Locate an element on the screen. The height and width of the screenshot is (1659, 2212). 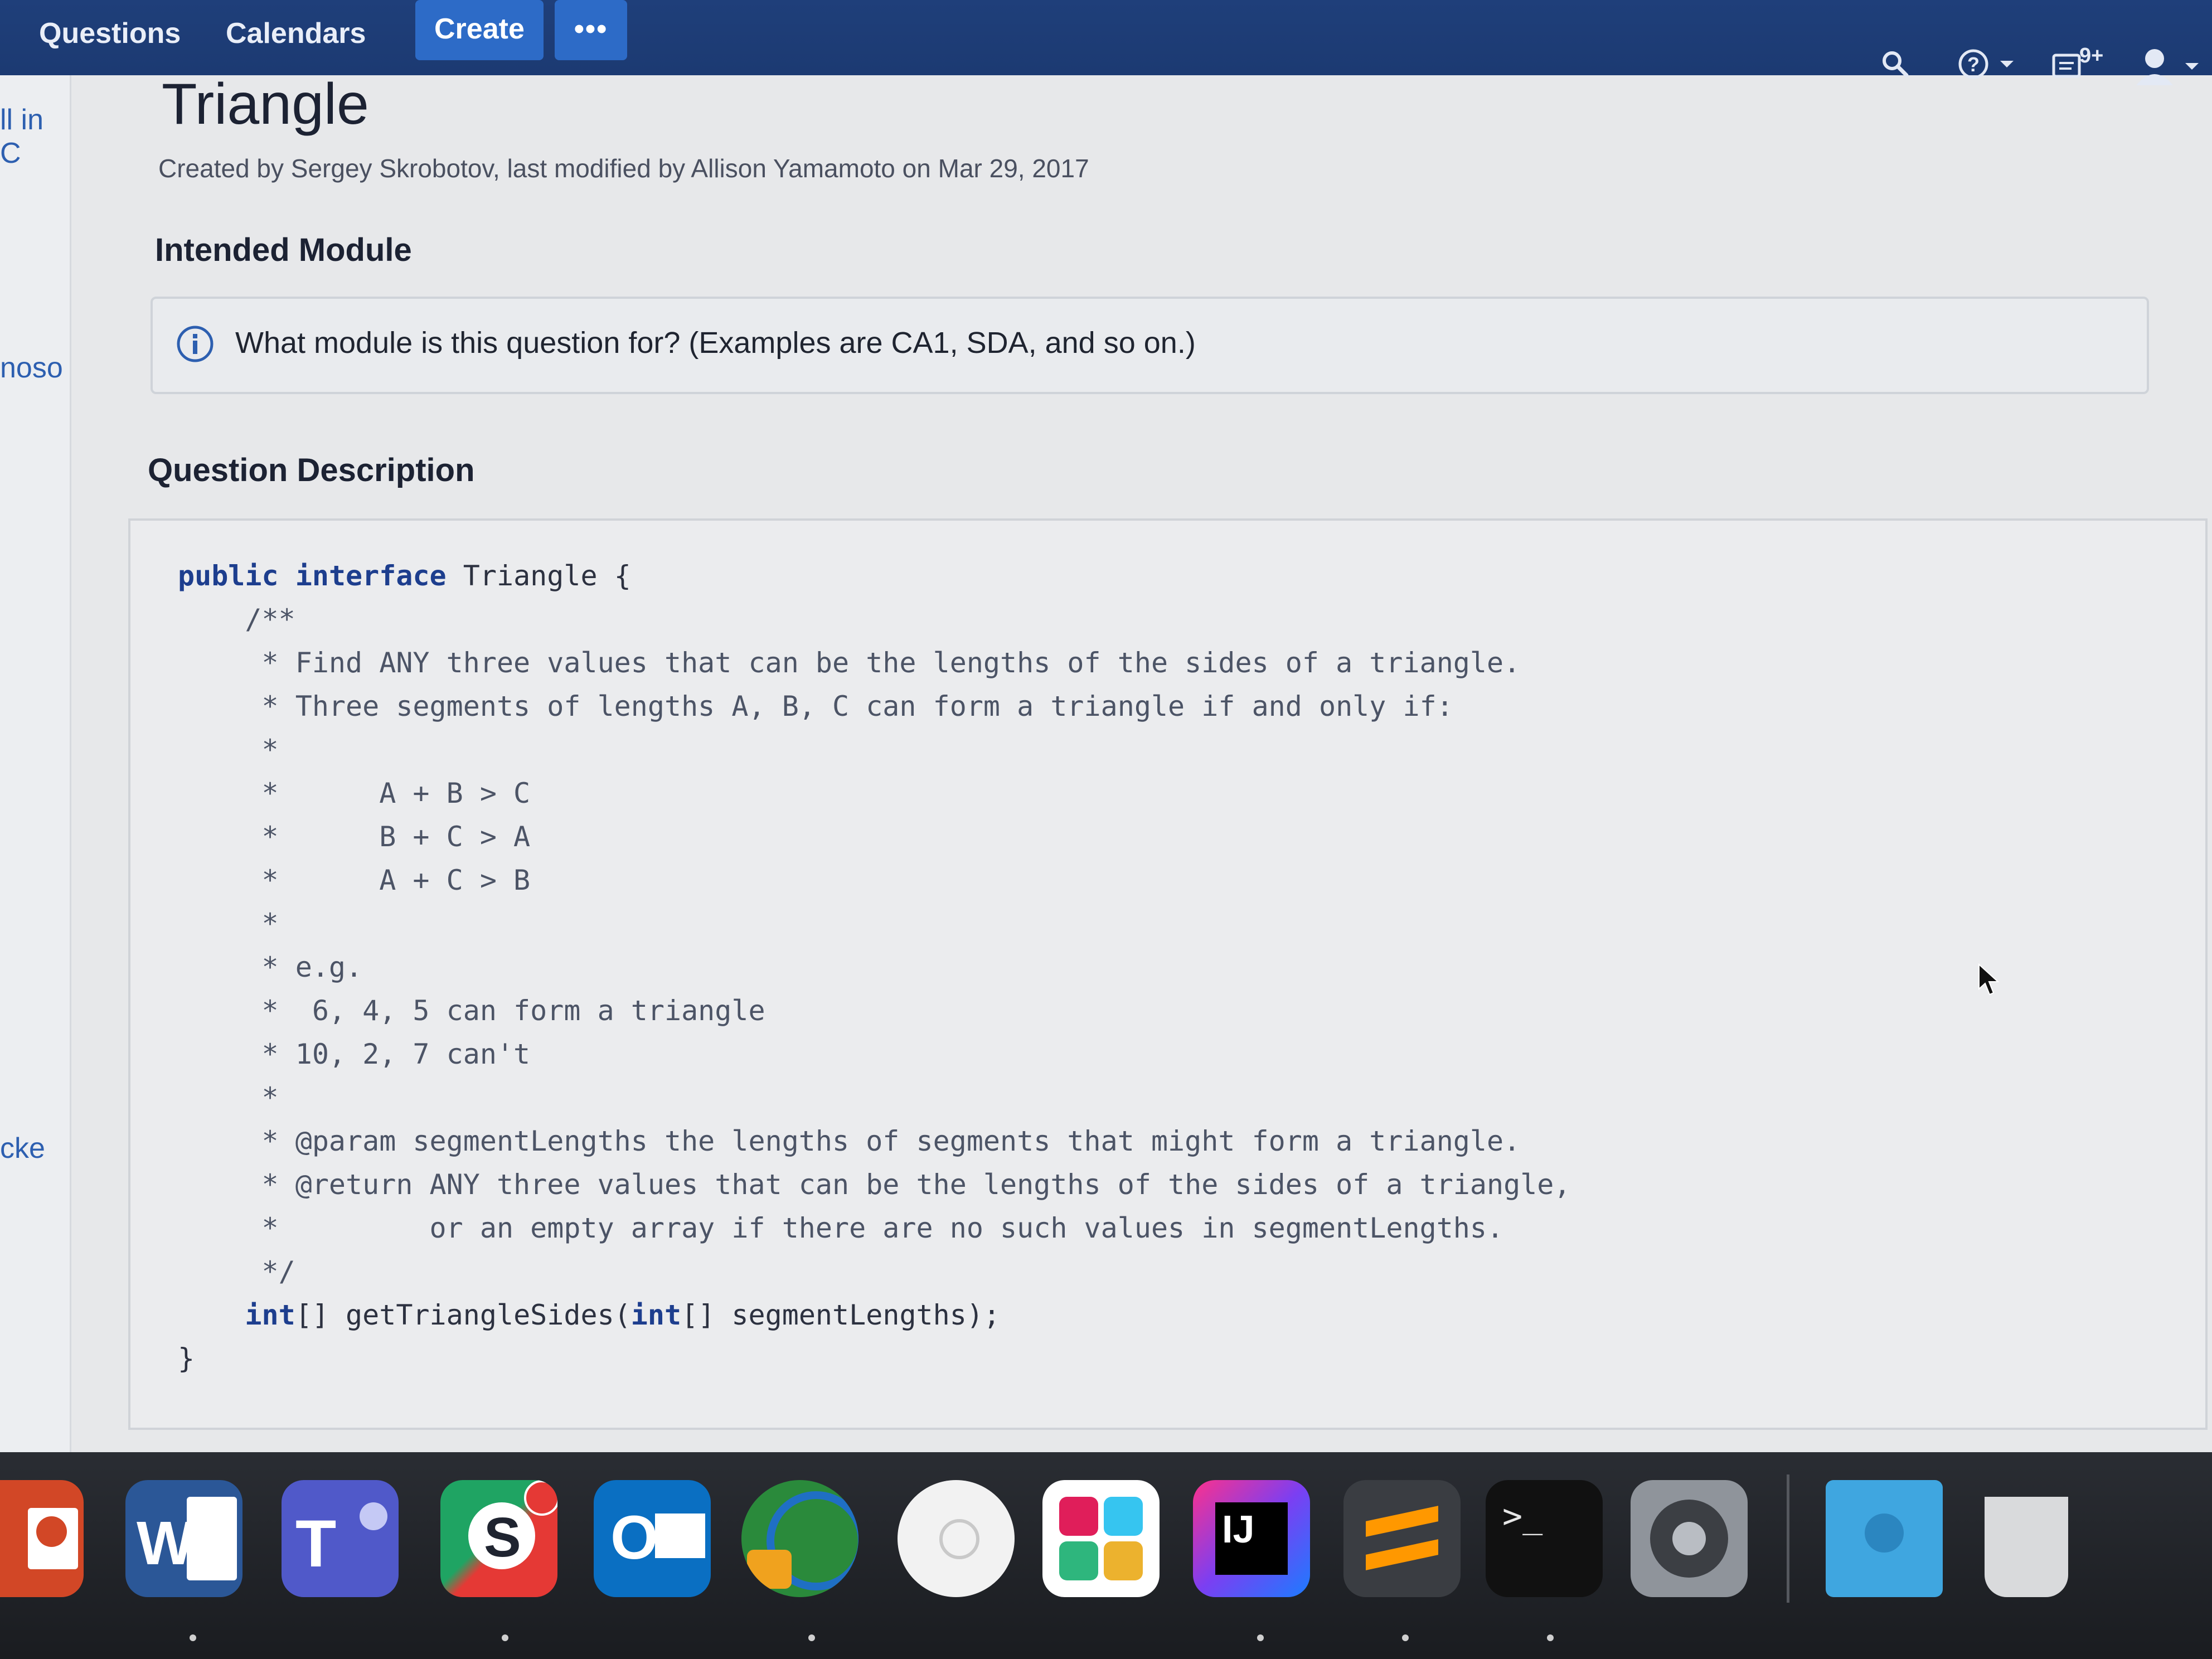
slack-icon is located at coordinates (1101, 1538).